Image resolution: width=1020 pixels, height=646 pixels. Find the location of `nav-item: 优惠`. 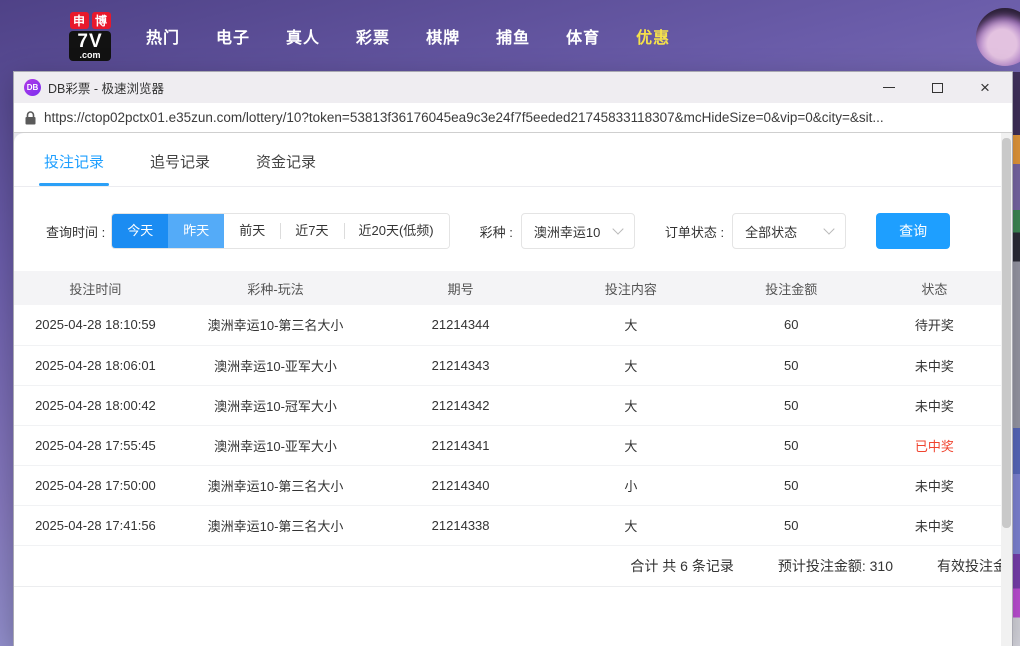

nav-item: 优惠 is located at coordinates (653, 36).